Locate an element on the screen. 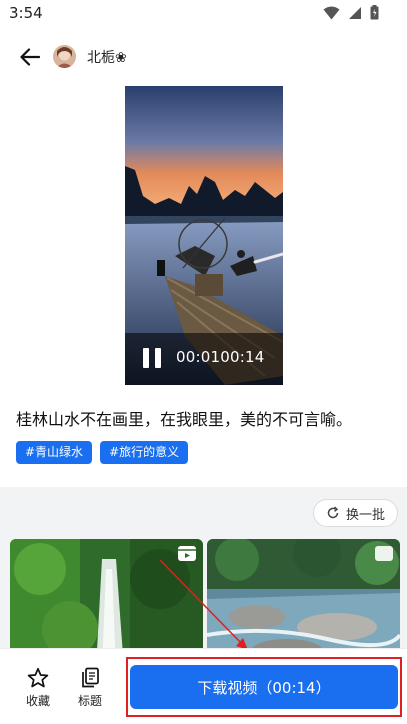  wifi-icon is located at coordinates (331, 12).